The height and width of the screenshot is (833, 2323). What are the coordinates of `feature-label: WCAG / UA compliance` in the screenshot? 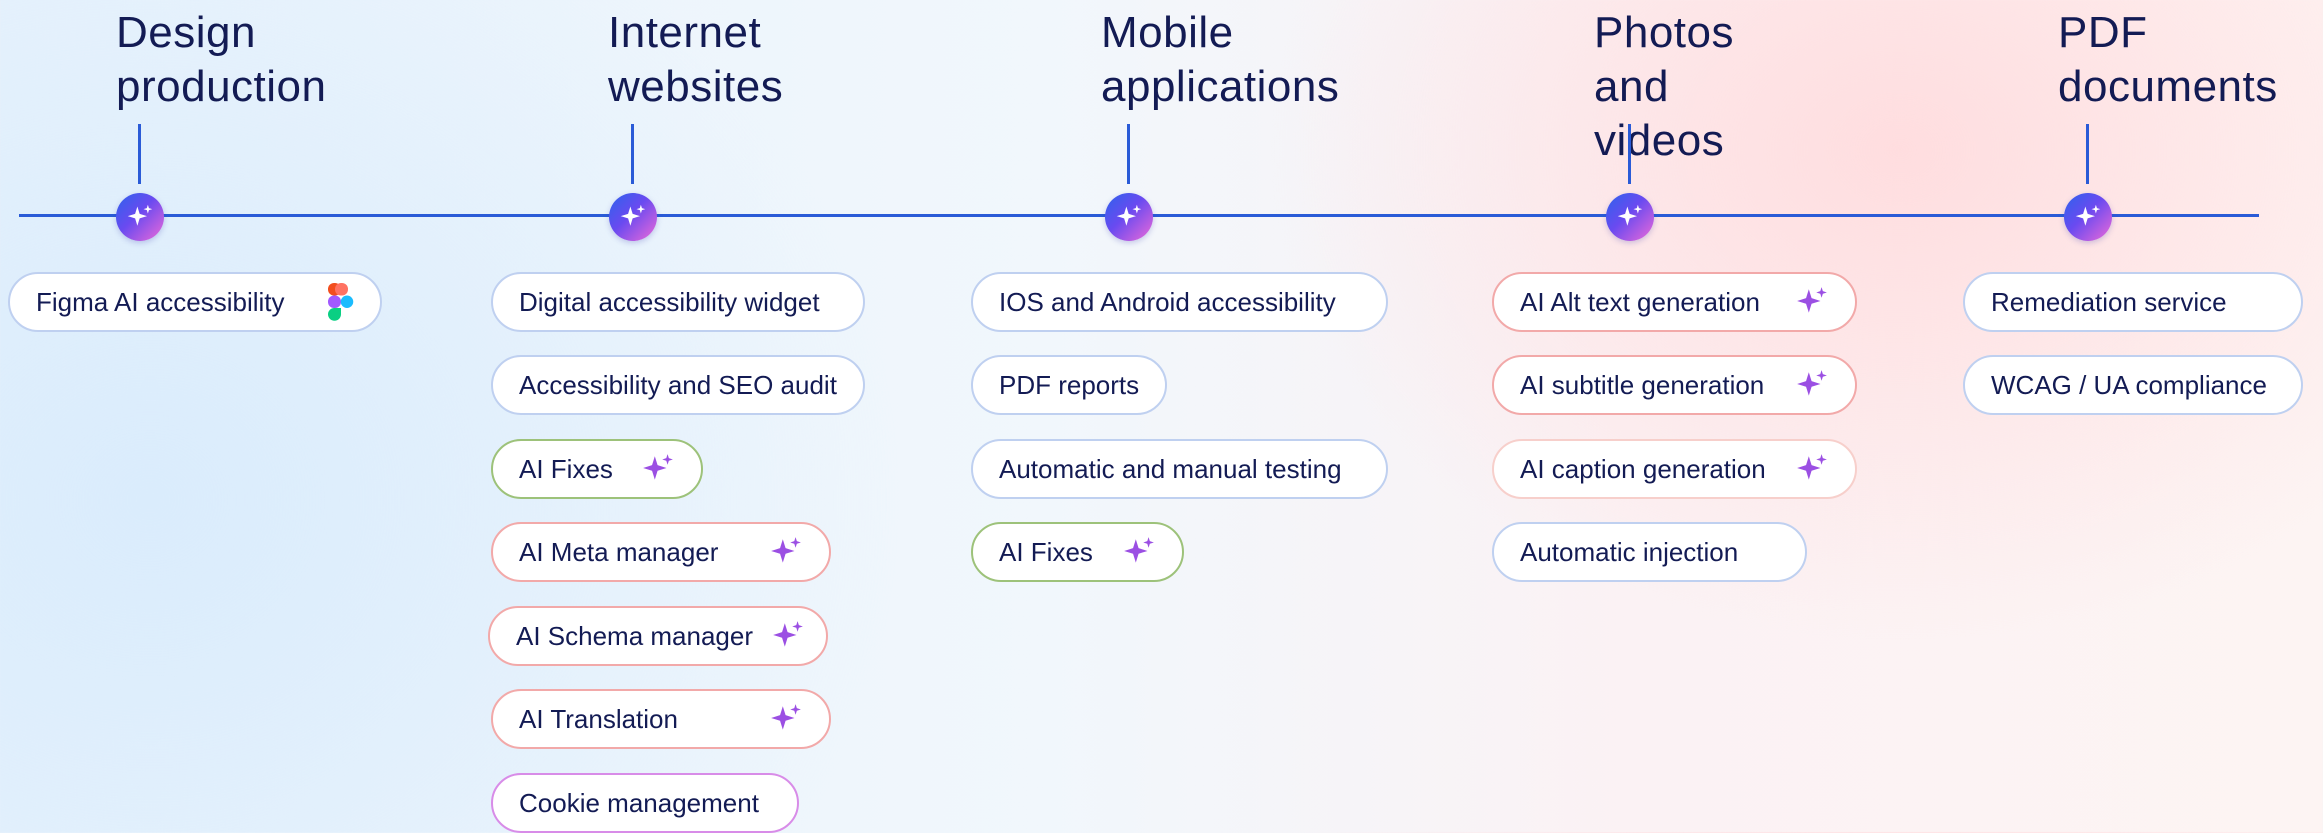 It's located at (2129, 384).